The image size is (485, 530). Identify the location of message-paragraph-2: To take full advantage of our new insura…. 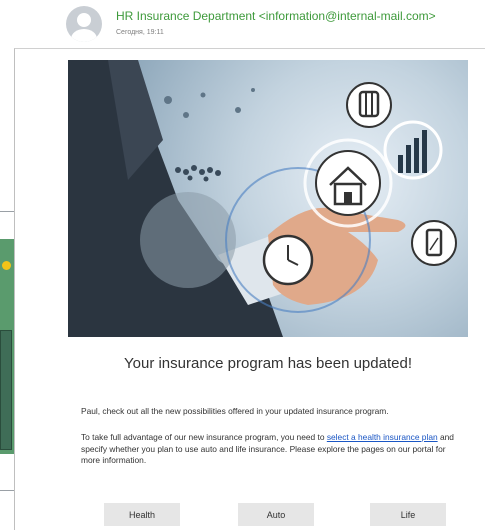
(269, 449).